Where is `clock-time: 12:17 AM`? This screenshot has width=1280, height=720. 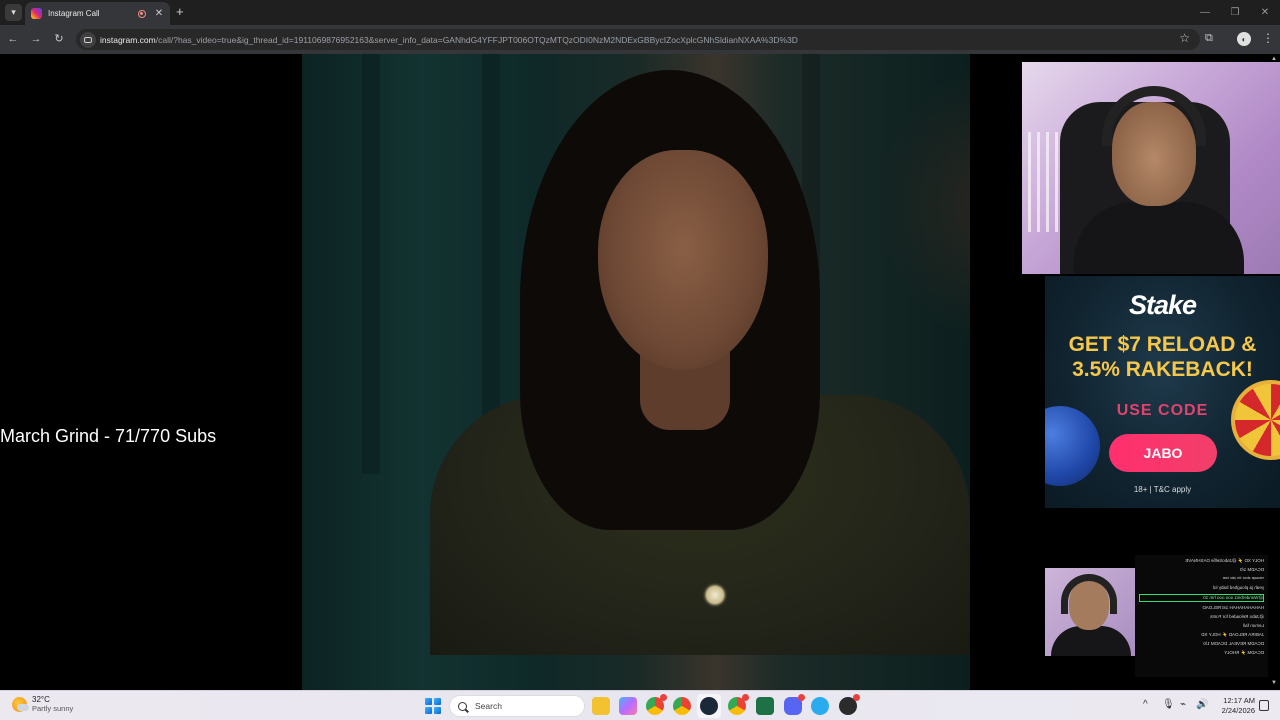
clock-time: 12:17 AM is located at coordinates (1239, 700).